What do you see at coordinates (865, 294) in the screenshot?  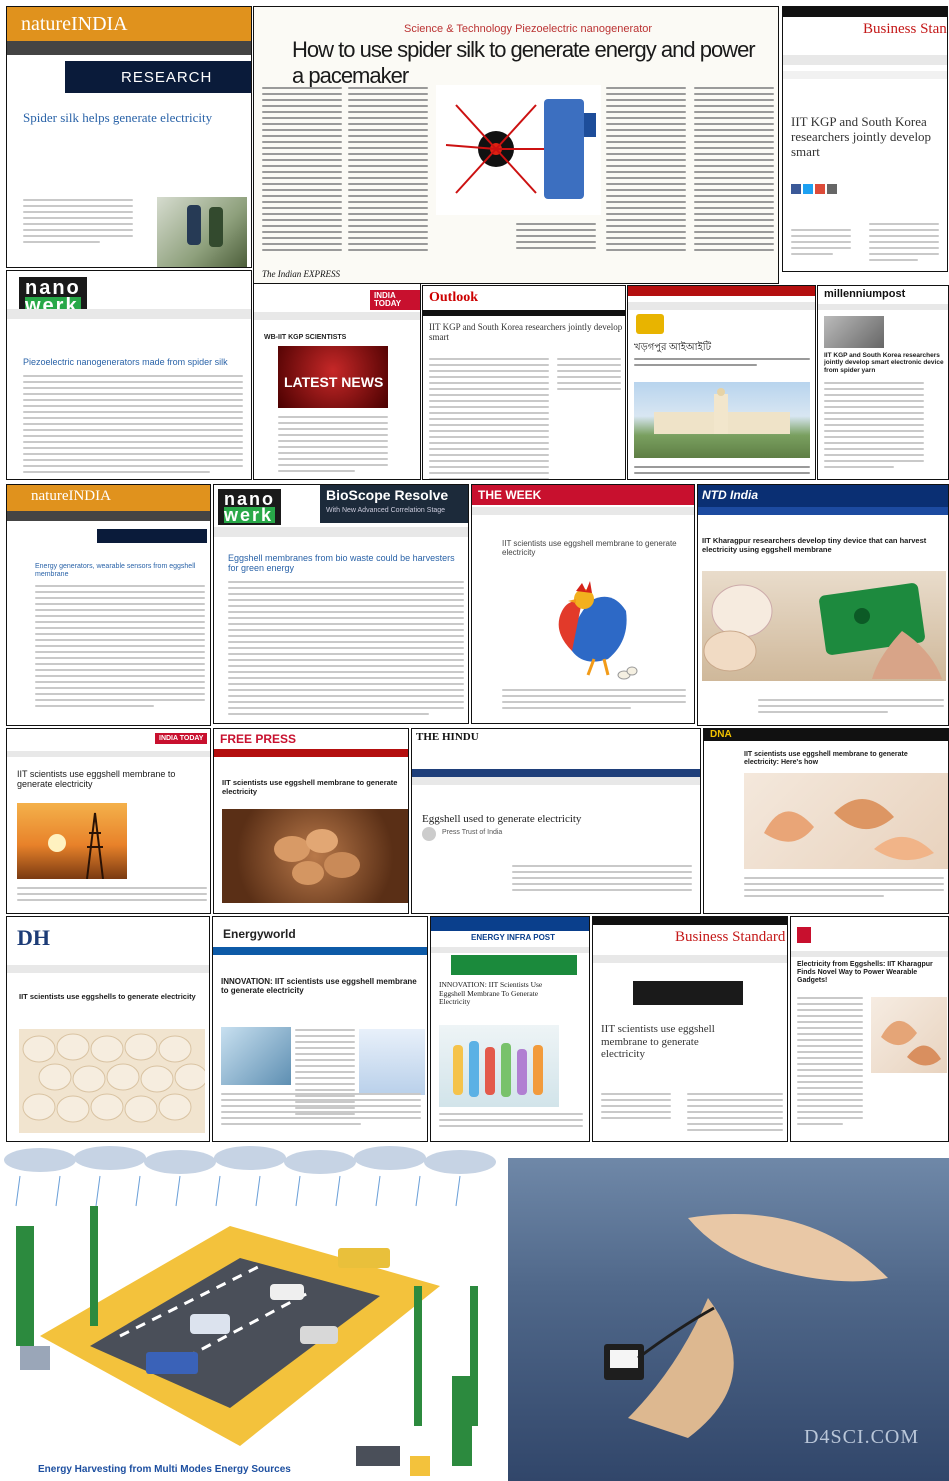 I see `millennium-post-logo: millenniumpost` at bounding box center [865, 294].